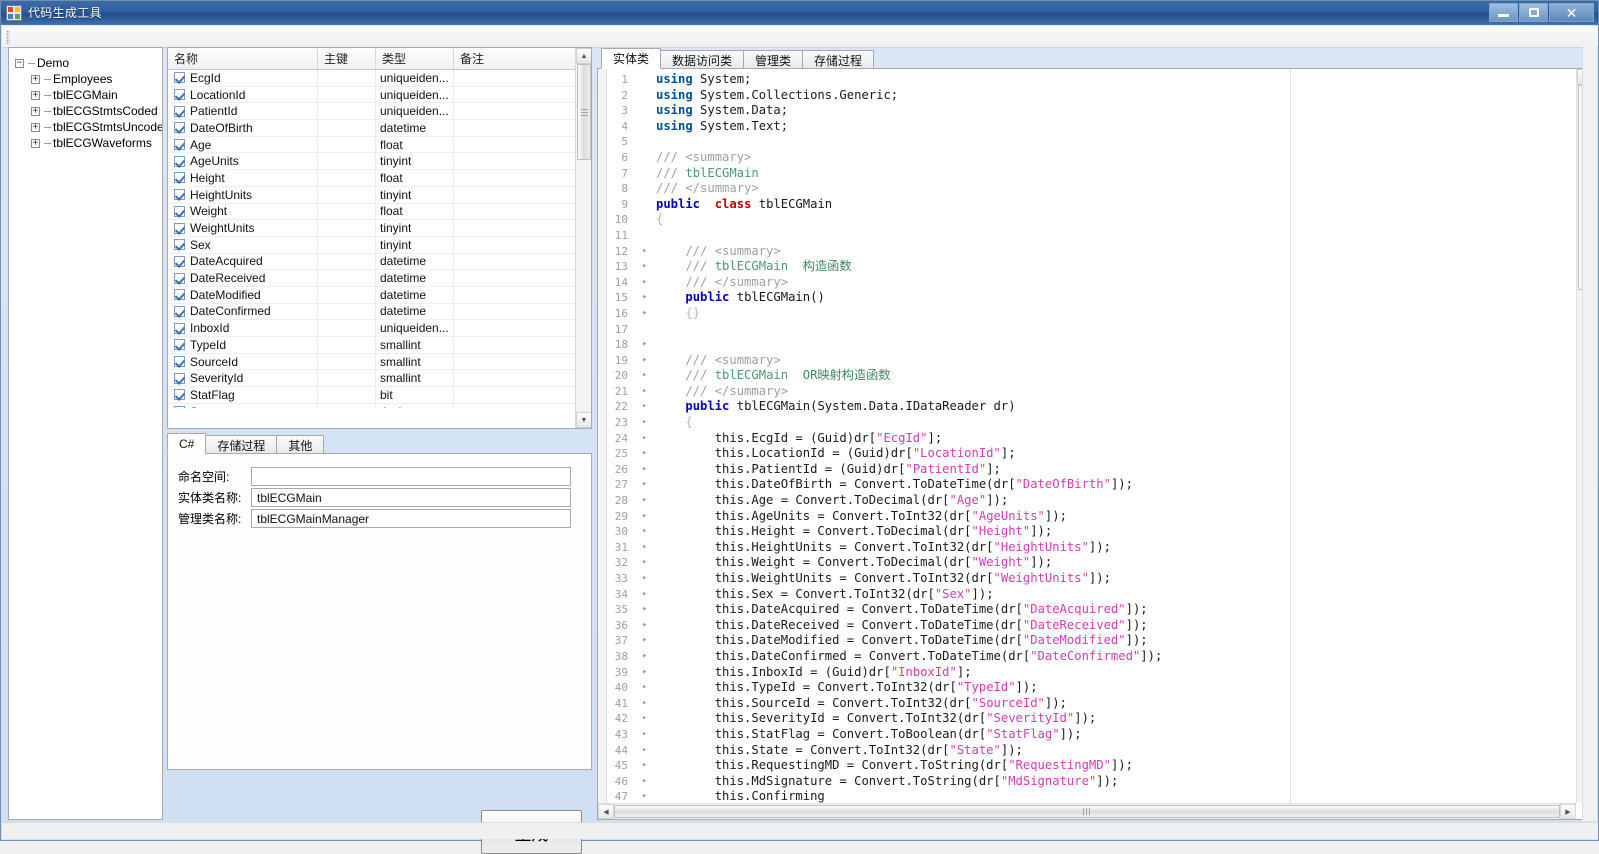  Describe the element at coordinates (243, 311) in the screenshot. I see `row-name-cell: DateConfirmed` at that location.